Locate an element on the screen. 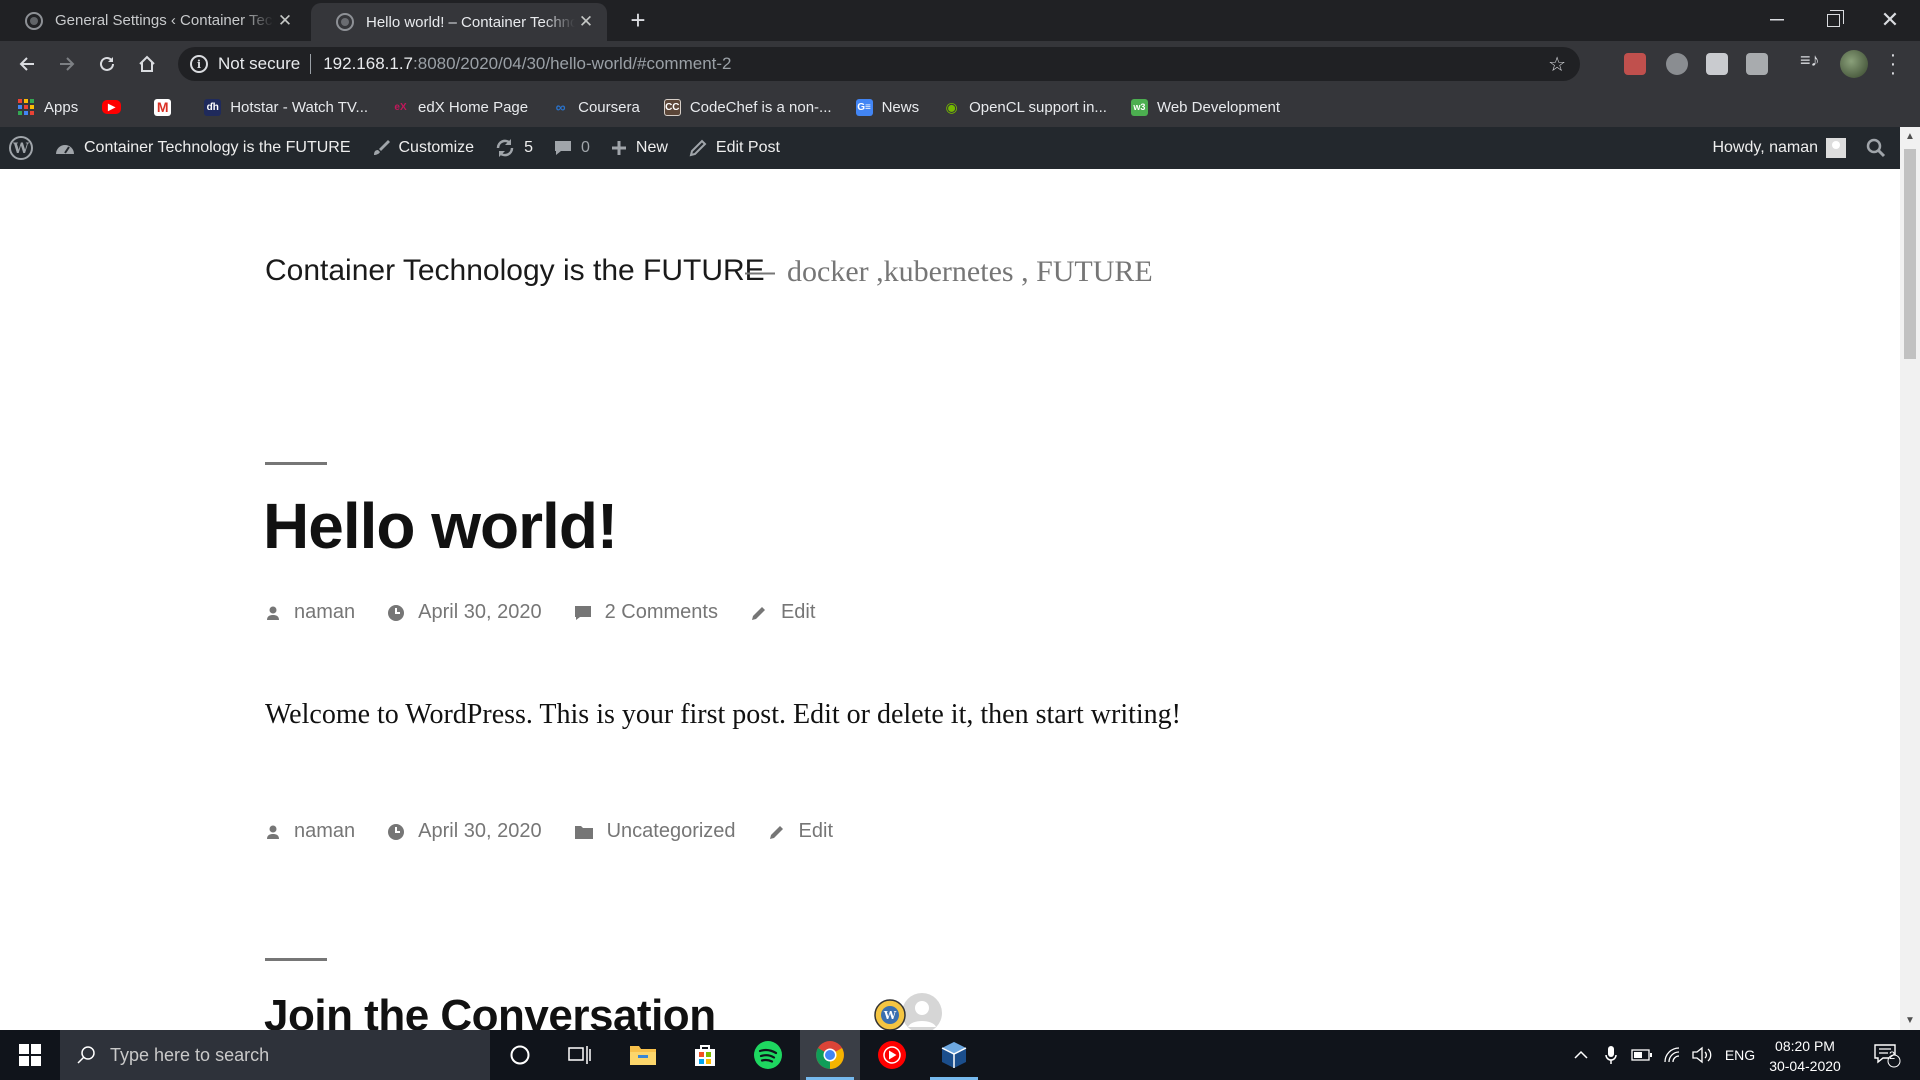 This screenshot has height=1080, width=1920. minimize-icon is located at coordinates (1777, 20).